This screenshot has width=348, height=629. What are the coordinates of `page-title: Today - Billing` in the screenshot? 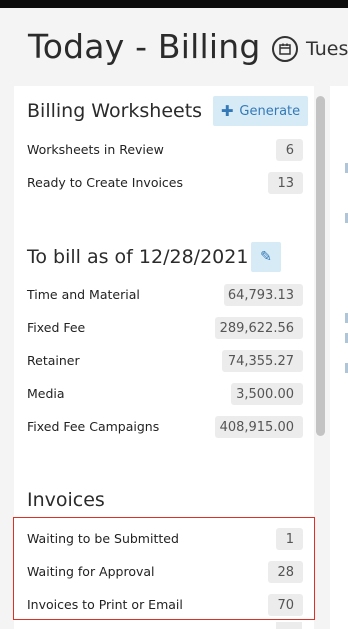 It's located at (144, 46).